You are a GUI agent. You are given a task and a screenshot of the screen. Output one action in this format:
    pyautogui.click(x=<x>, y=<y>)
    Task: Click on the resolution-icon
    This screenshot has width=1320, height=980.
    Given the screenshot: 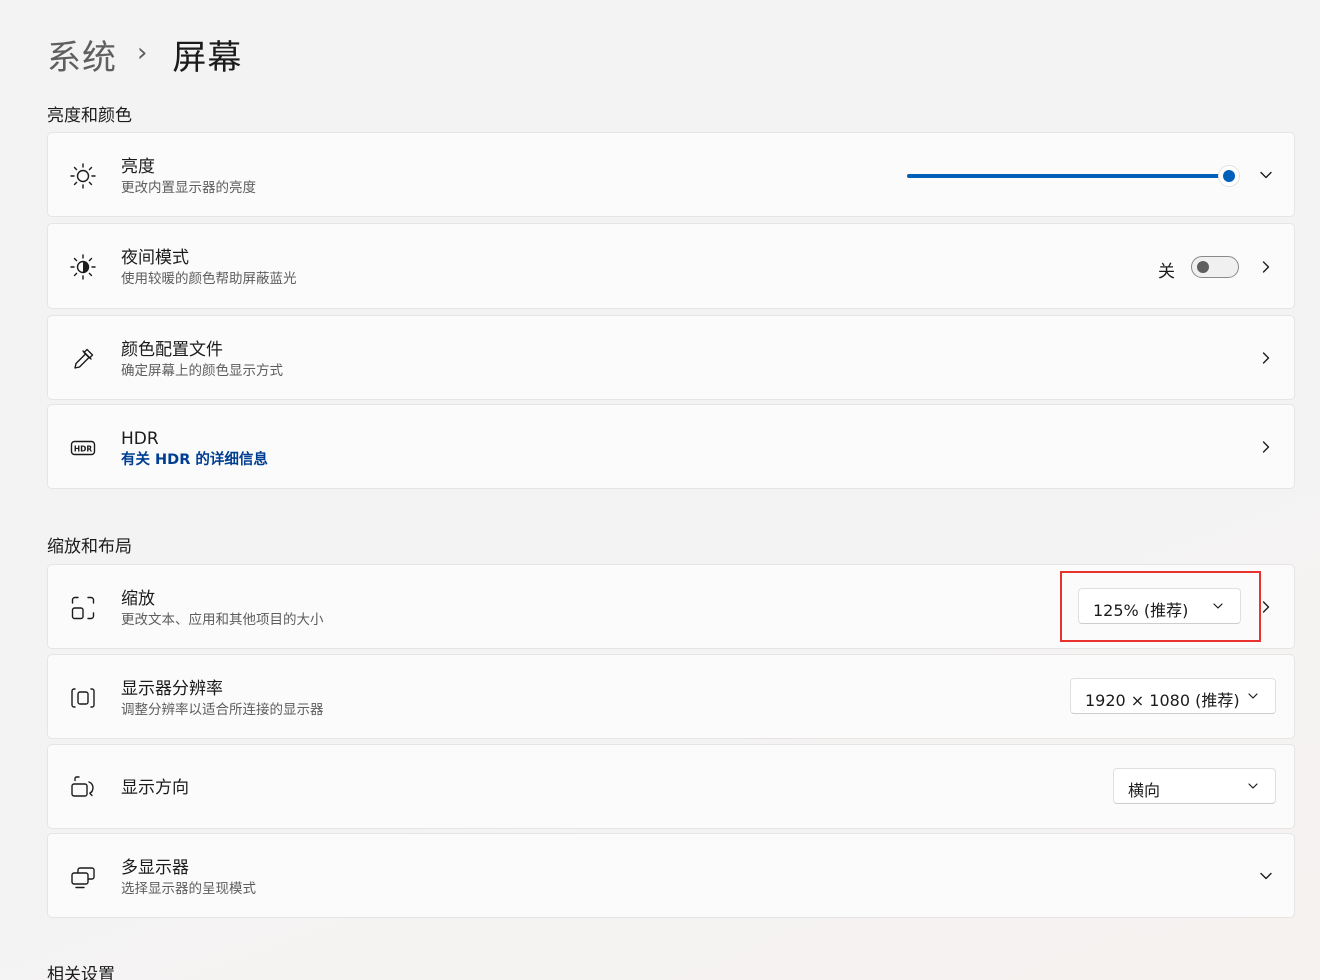 What is the action you would take?
    pyautogui.click(x=83, y=698)
    